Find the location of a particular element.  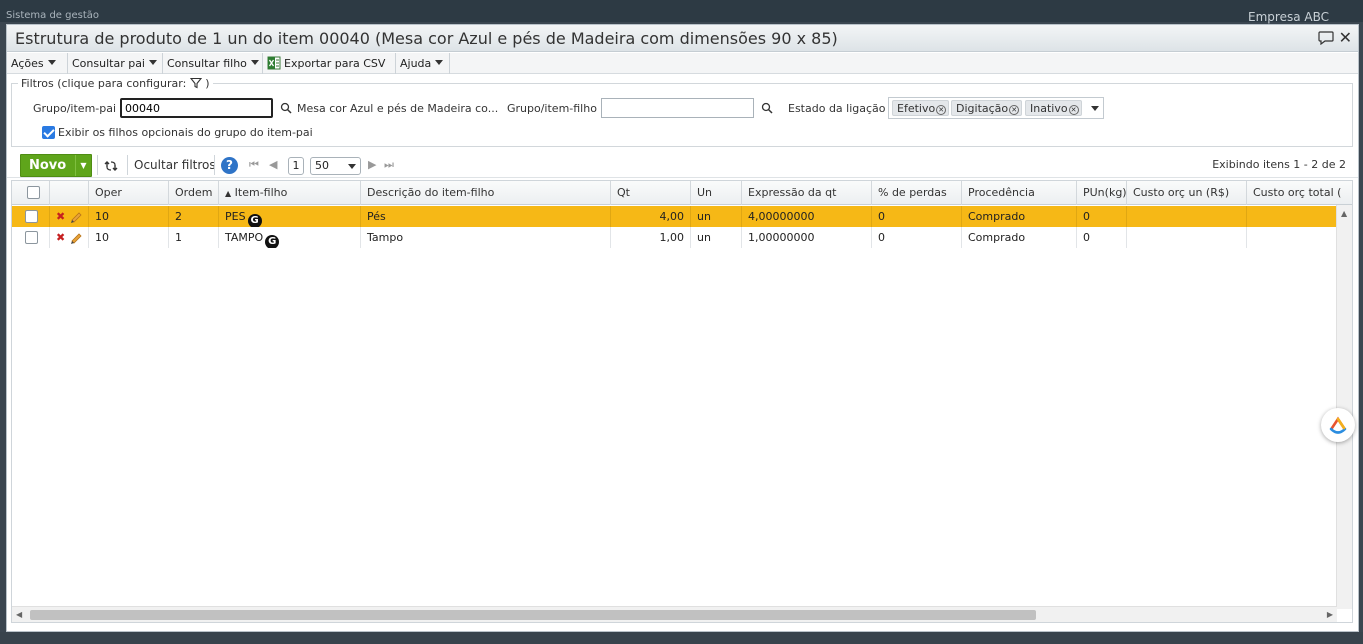

header-oper: Oper is located at coordinates (129, 193).